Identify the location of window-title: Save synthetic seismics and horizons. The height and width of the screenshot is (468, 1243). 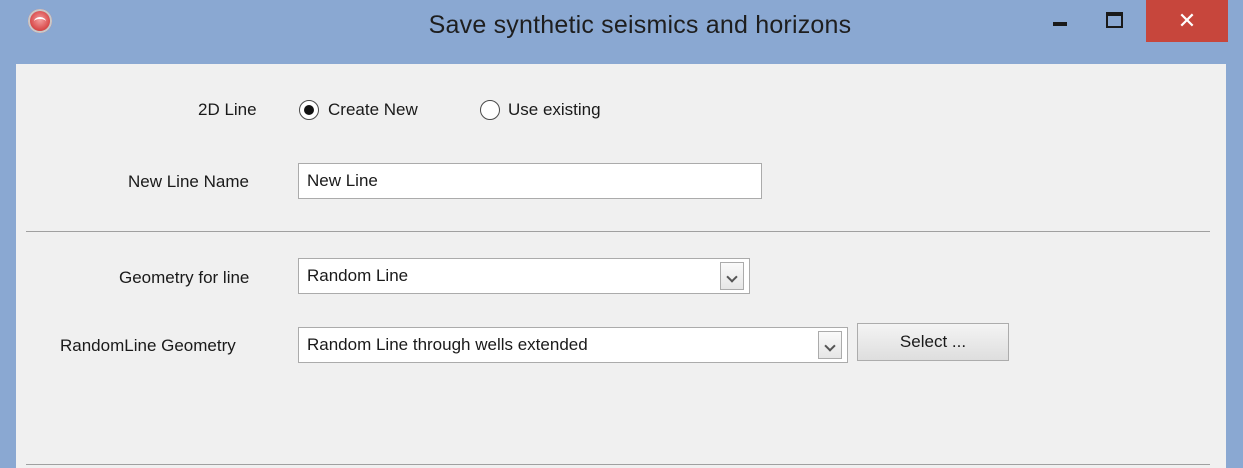
(640, 25).